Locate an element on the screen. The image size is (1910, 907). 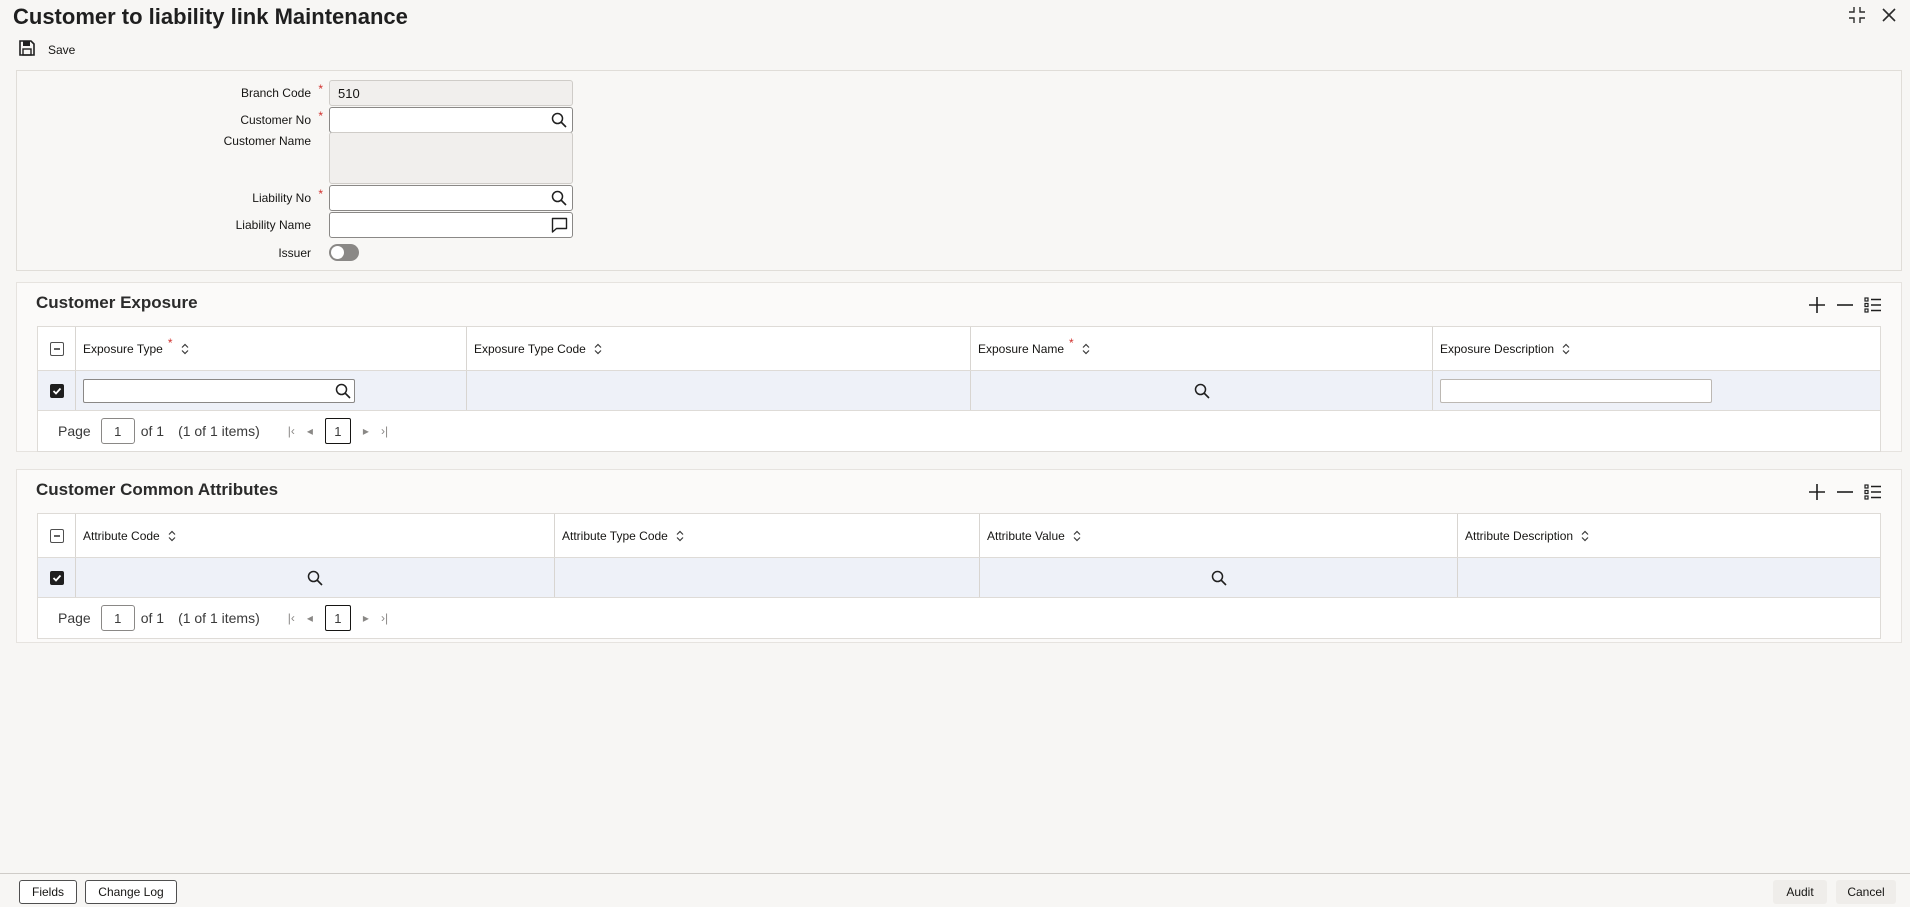
liability-no-field is located at coordinates (451, 198).